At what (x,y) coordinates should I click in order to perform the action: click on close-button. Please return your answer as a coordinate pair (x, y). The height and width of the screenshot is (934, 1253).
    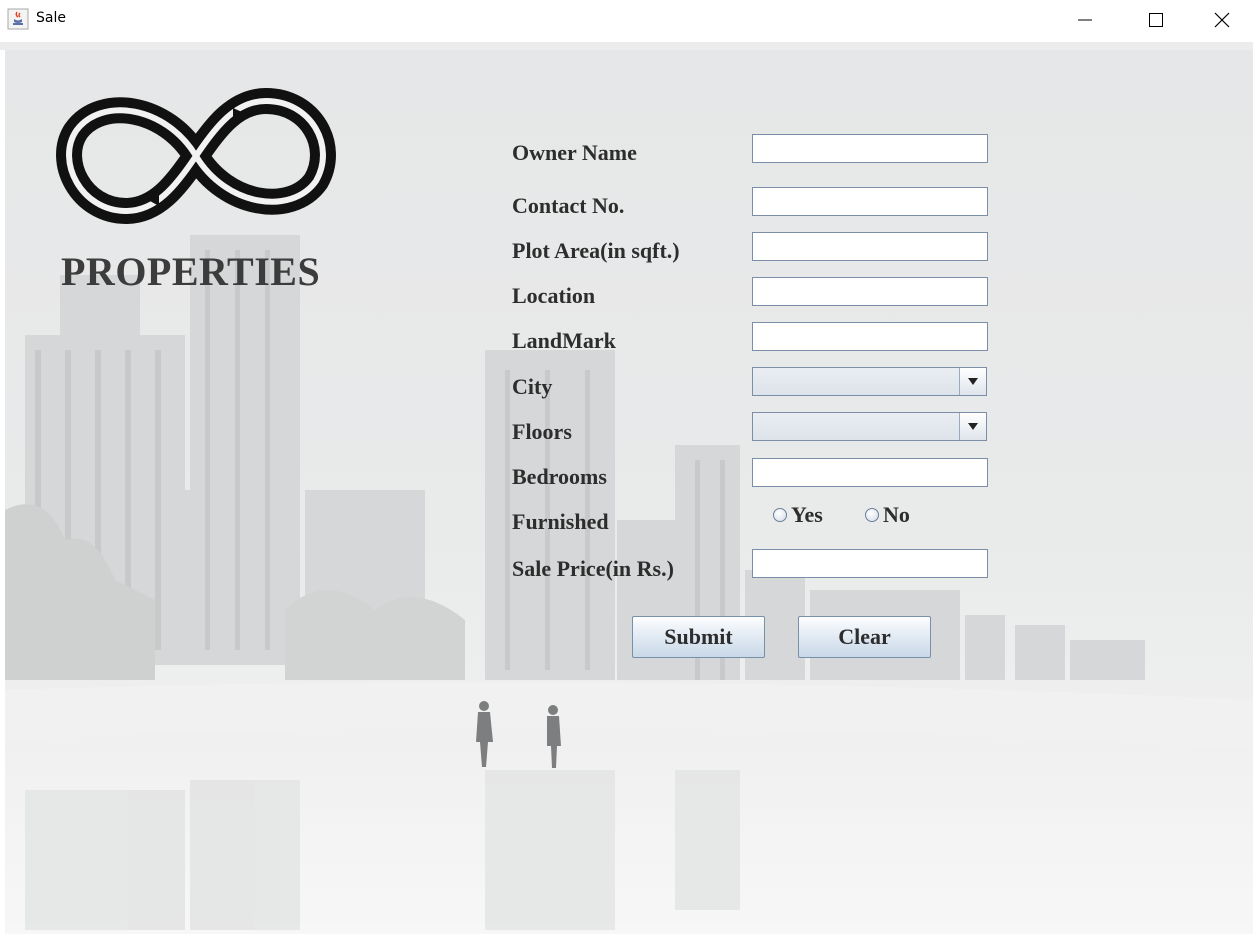
    Looking at the image, I should click on (1222, 20).